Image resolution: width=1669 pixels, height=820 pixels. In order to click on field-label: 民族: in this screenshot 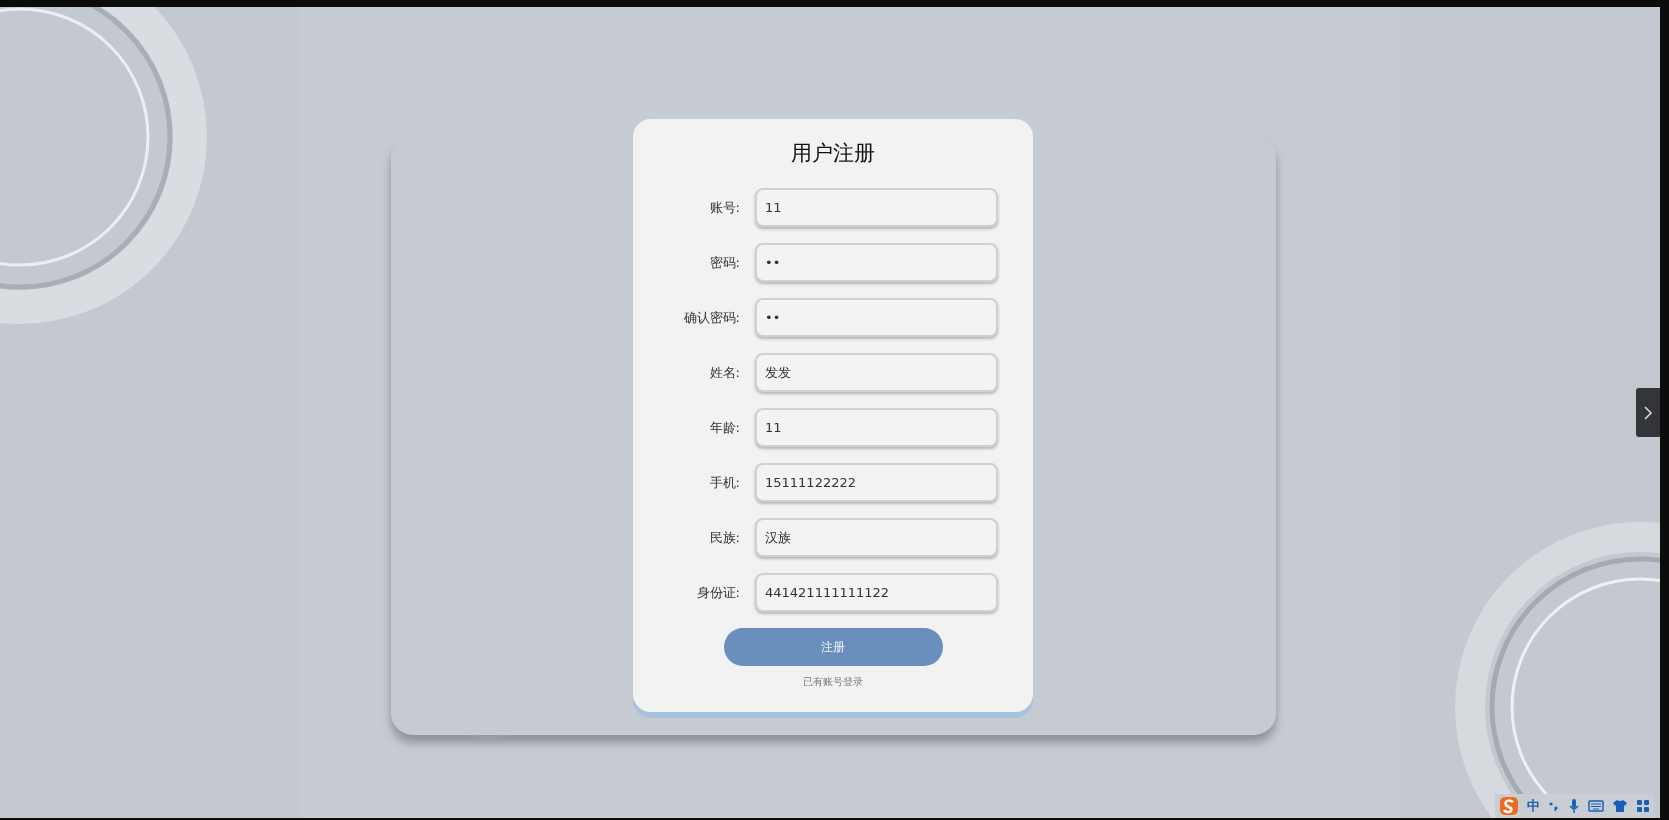, I will do `click(724, 537)`.